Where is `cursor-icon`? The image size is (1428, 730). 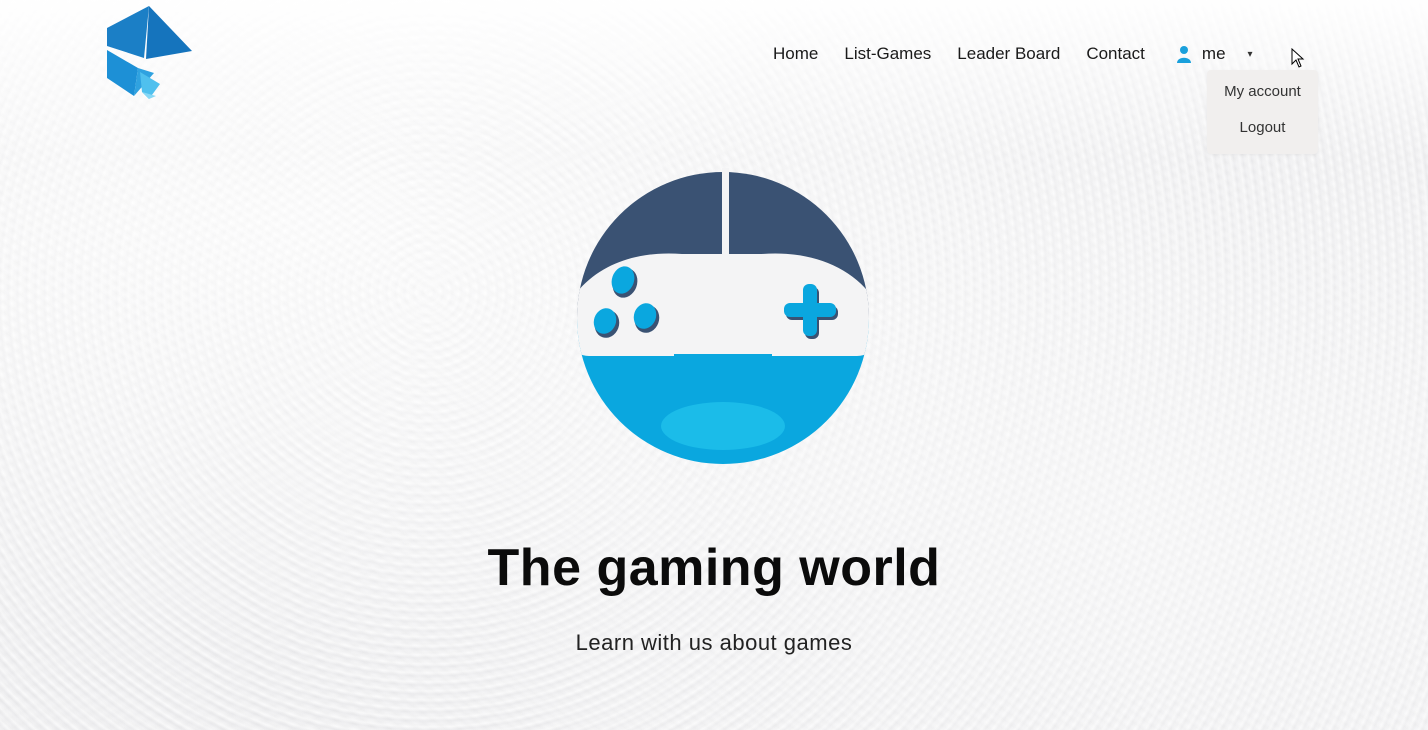
cursor-icon is located at coordinates (1298, 58).